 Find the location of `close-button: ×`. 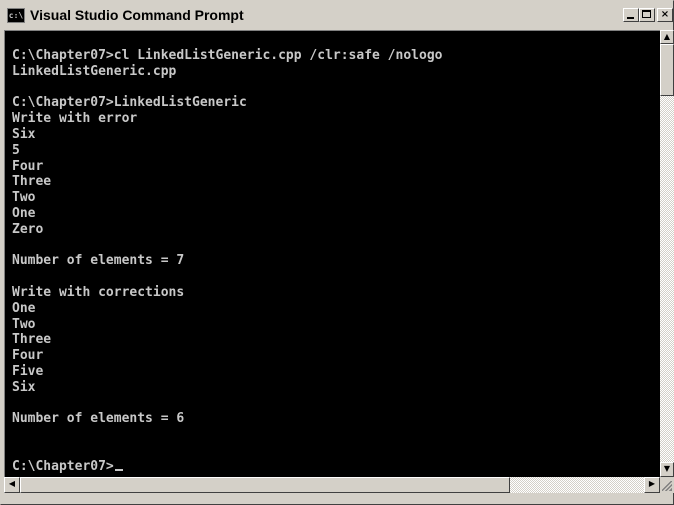

close-button: × is located at coordinates (665, 15).